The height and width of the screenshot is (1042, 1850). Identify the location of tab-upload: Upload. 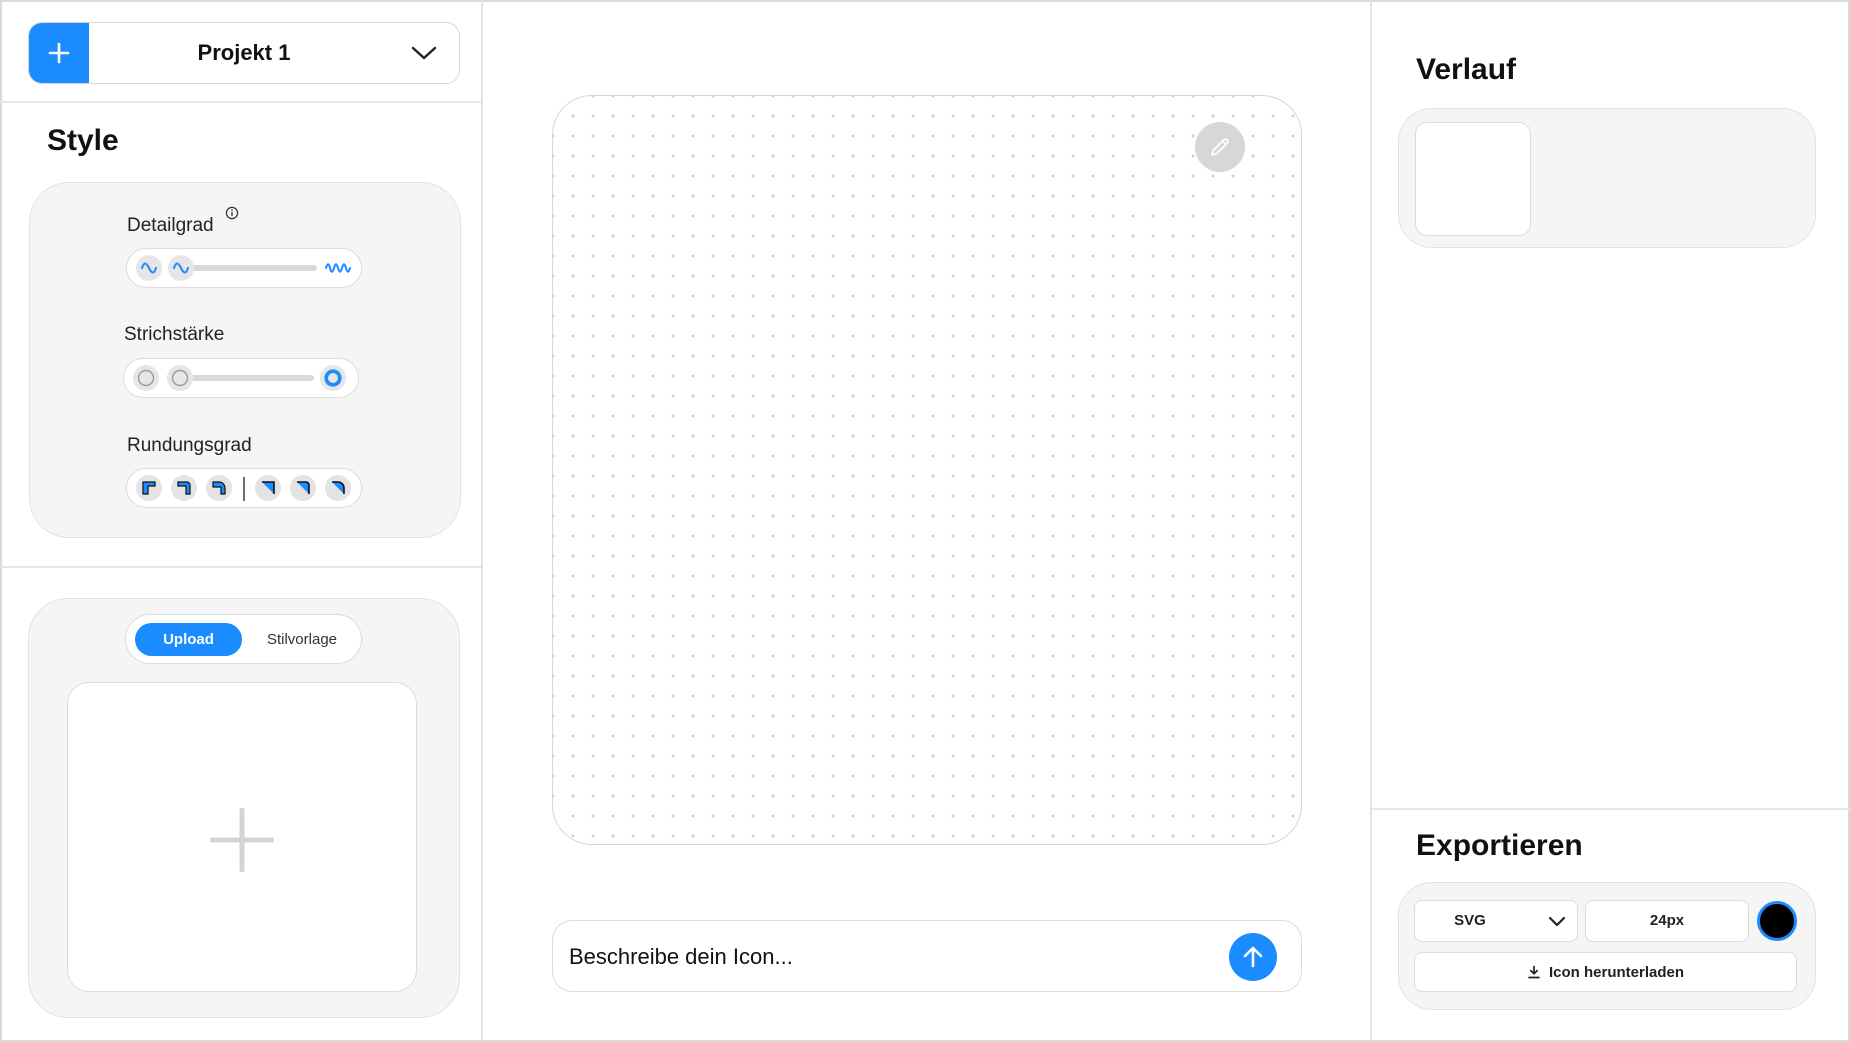
(188, 639).